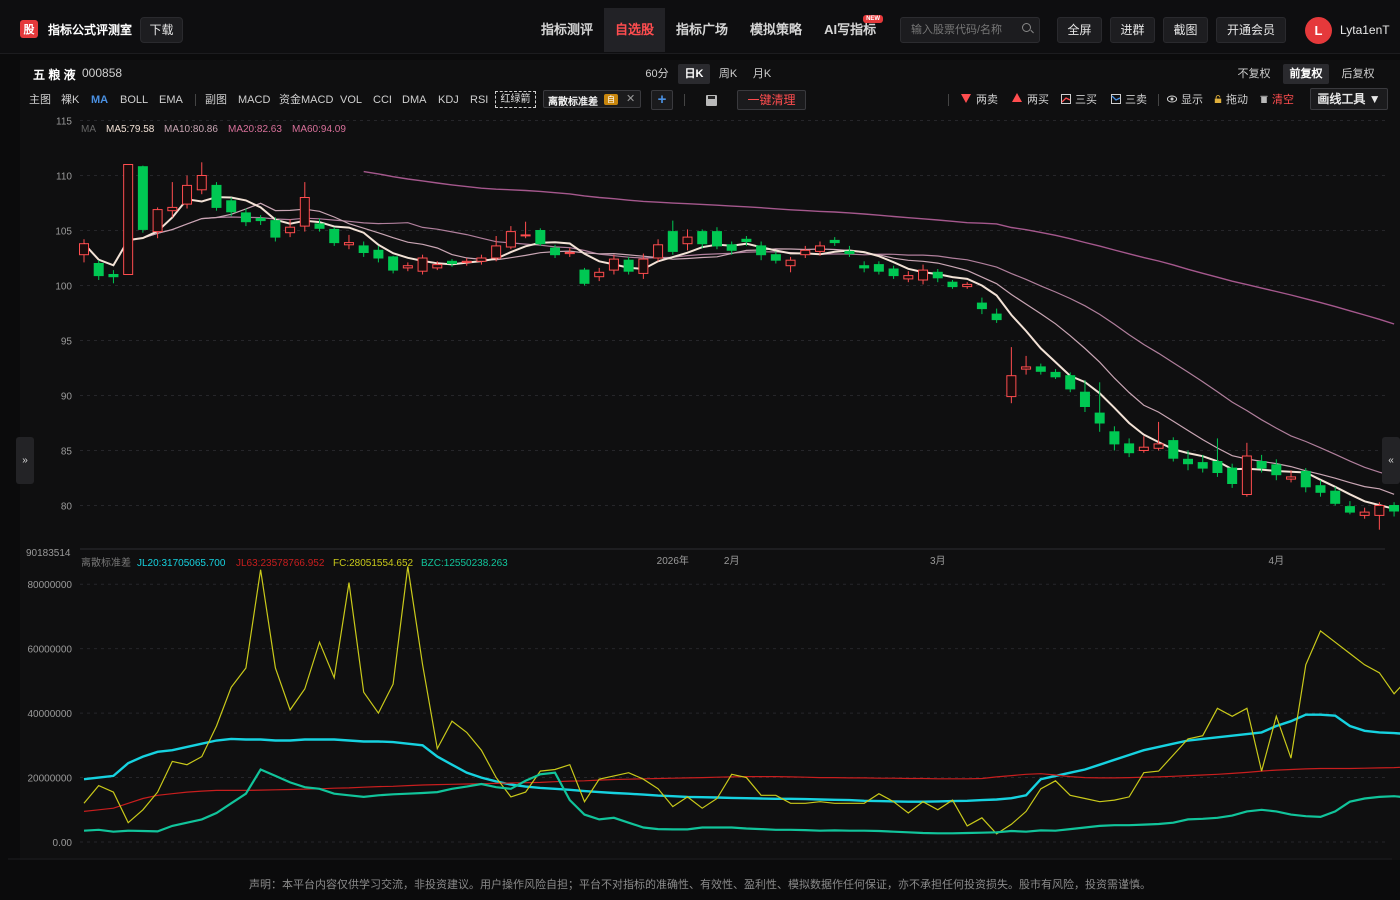  I want to click on stock-code: 000858, so click(102, 73).